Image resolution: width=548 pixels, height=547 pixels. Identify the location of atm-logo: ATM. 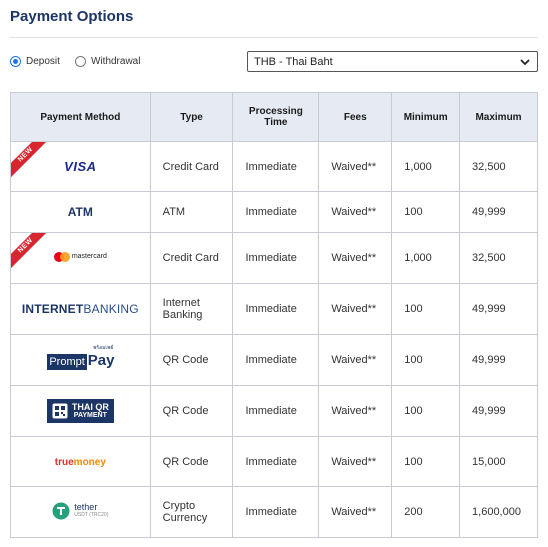
(80, 212).